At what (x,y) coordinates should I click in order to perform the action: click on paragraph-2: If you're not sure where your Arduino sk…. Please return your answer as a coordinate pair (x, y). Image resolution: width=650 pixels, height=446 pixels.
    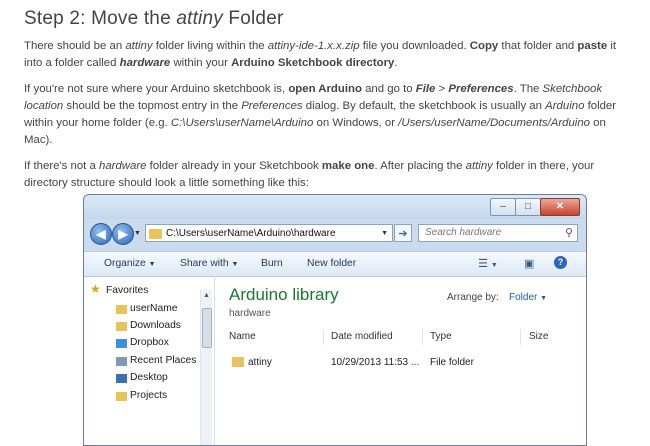
    Looking at the image, I should click on (320, 114).